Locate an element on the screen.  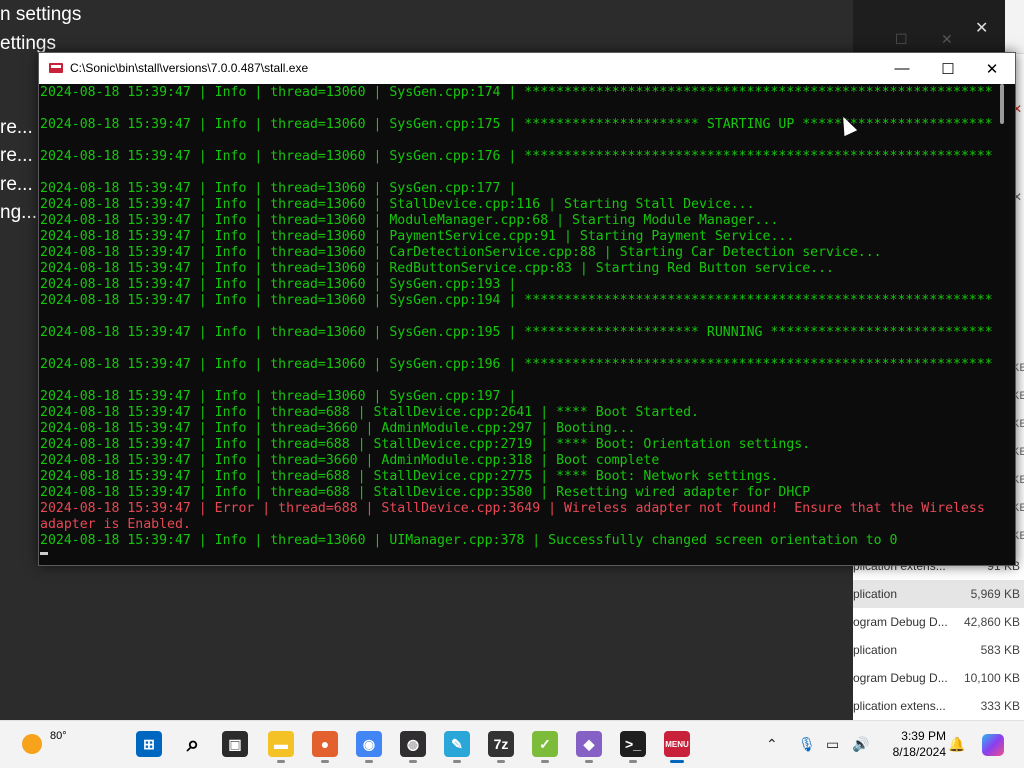
close-button: ✕ is located at coordinates (992, 68).